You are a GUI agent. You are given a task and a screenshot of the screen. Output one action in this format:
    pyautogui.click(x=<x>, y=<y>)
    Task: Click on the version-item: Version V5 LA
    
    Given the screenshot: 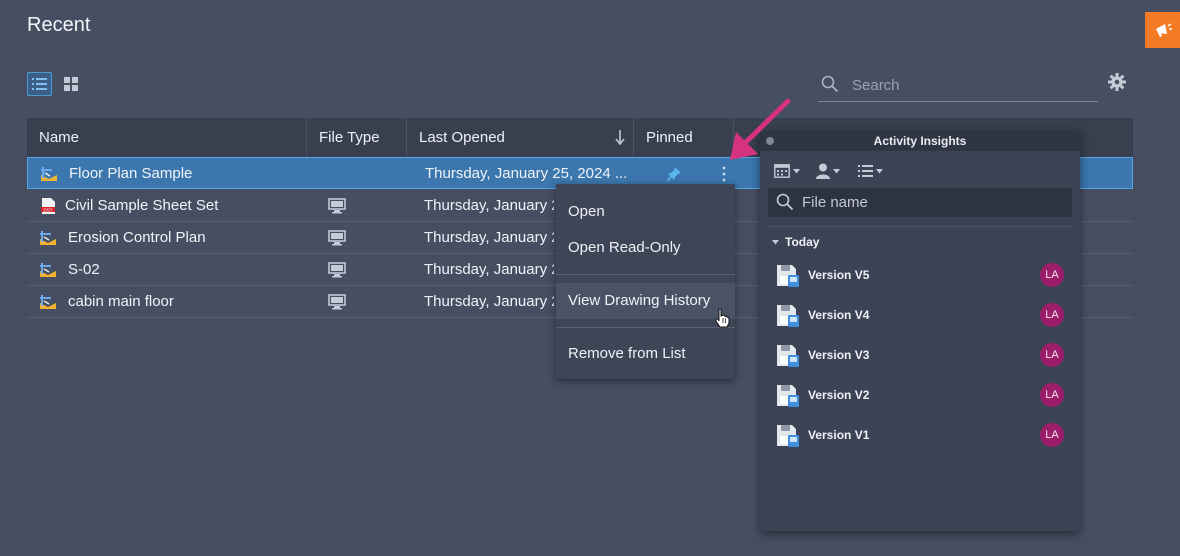 What is the action you would take?
    pyautogui.click(x=922, y=276)
    